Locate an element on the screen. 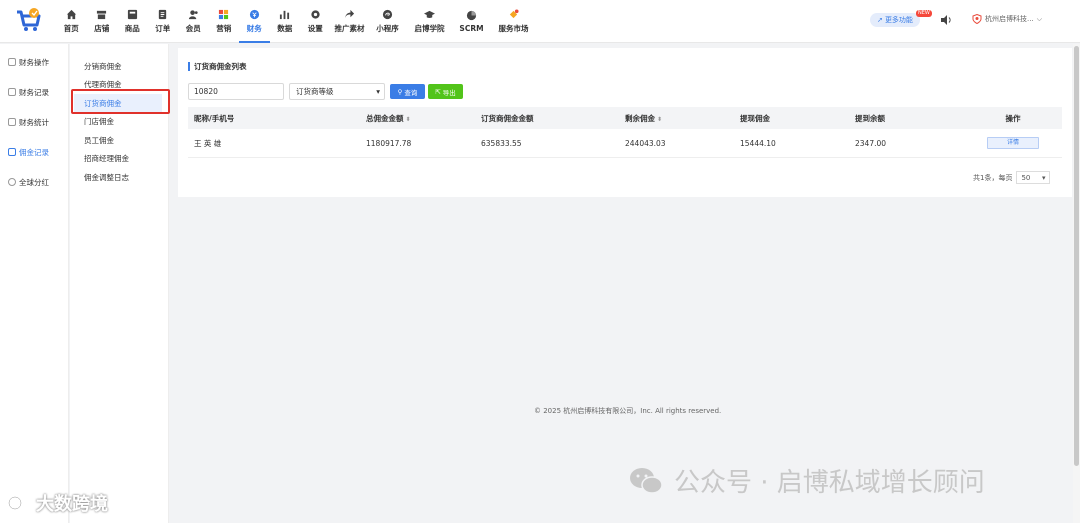  search-input is located at coordinates (236, 91).